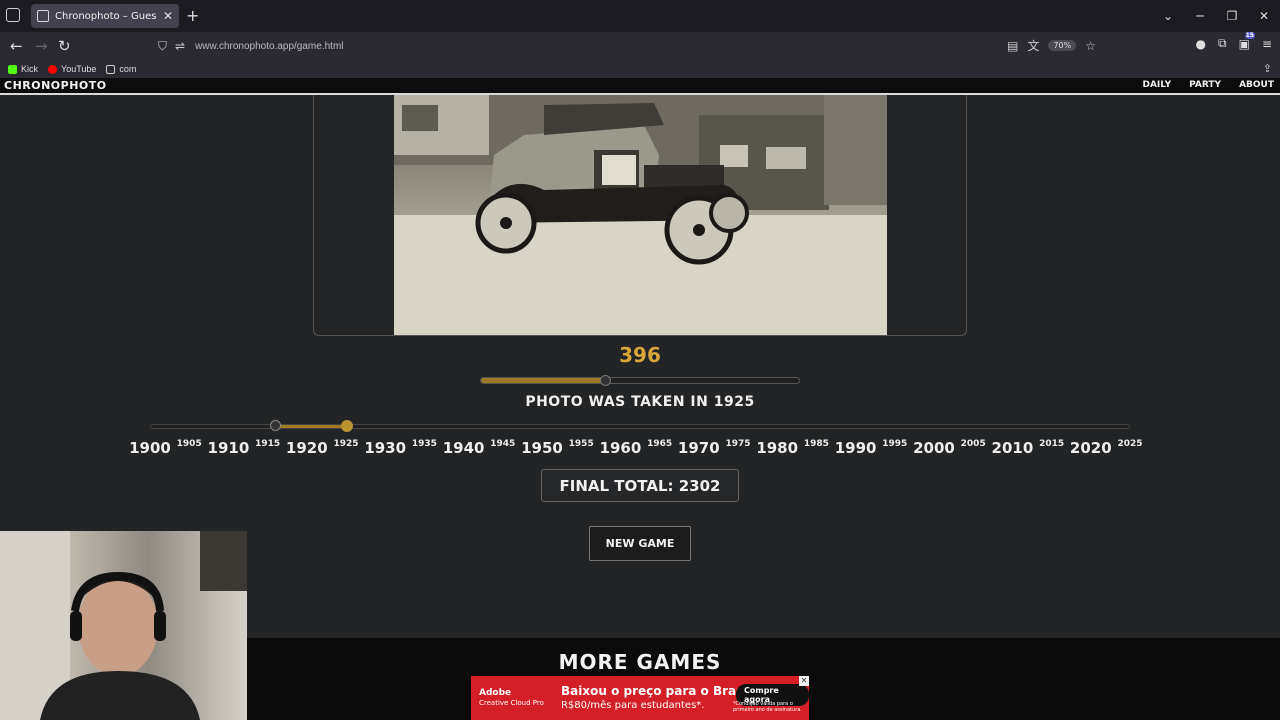 The width and height of the screenshot is (1280, 720). I want to click on nav-party: PARTY, so click(1205, 85).